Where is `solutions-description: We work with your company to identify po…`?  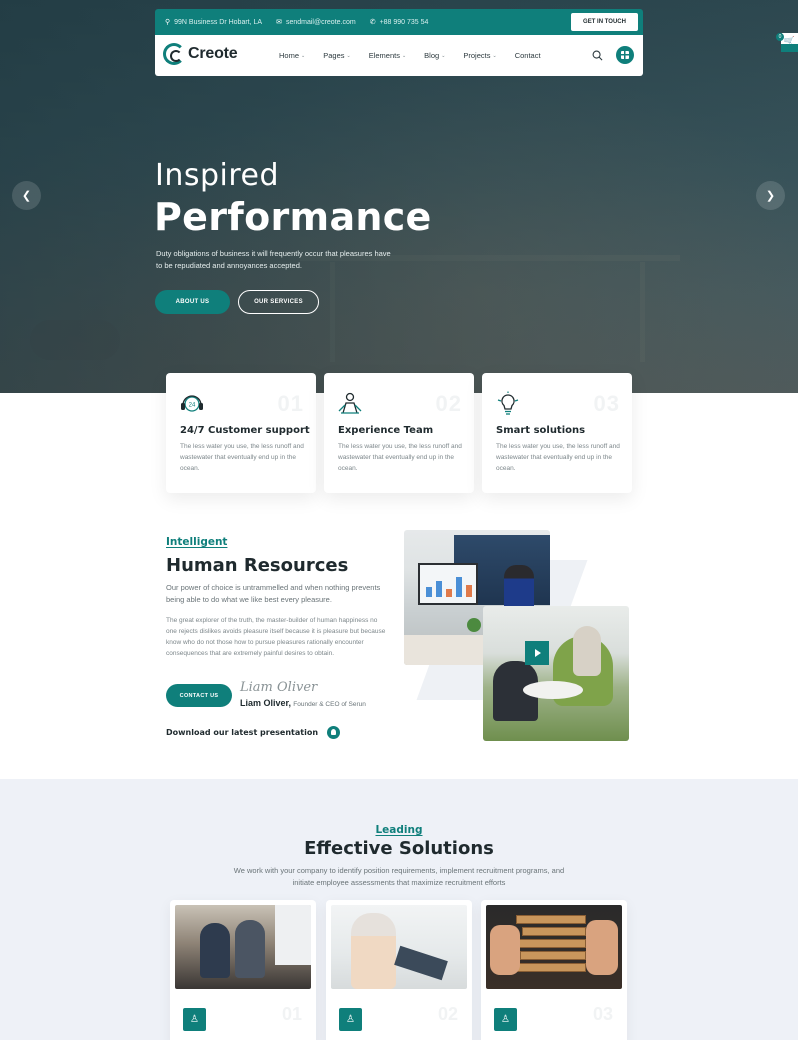 solutions-description: We work with your company to identify po… is located at coordinates (399, 876).